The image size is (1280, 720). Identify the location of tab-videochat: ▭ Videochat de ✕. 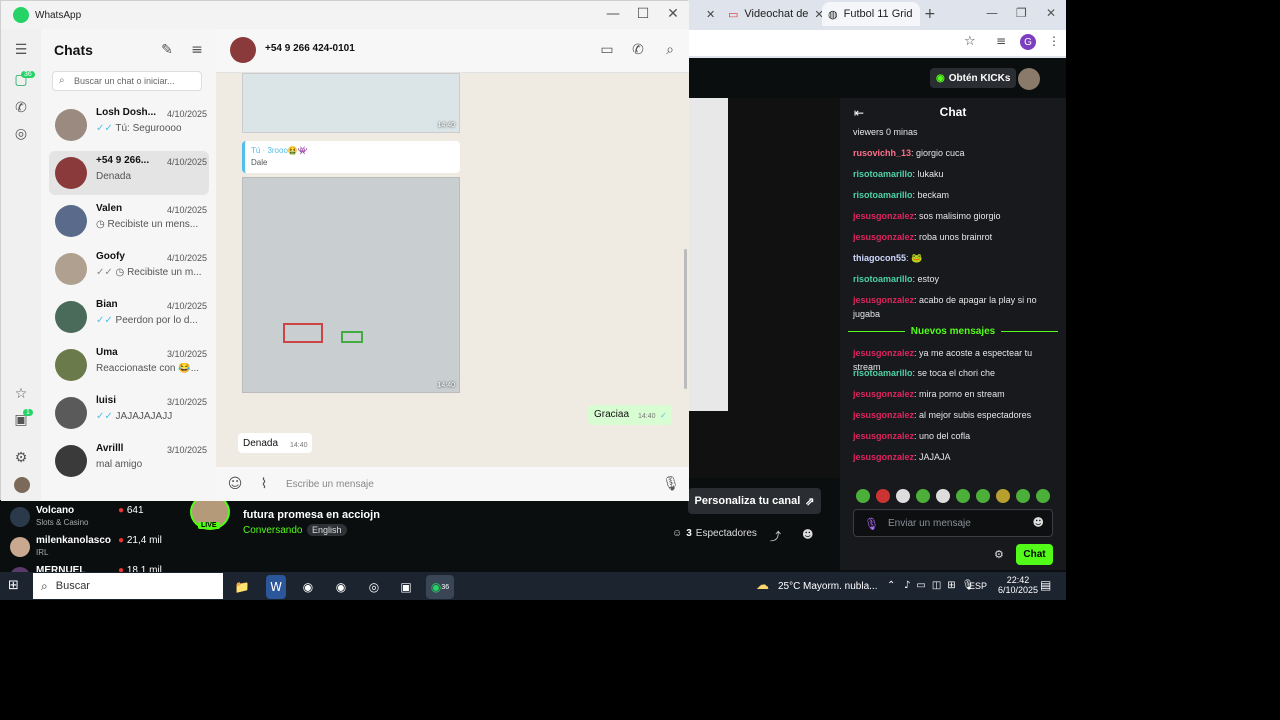
(772, 14).